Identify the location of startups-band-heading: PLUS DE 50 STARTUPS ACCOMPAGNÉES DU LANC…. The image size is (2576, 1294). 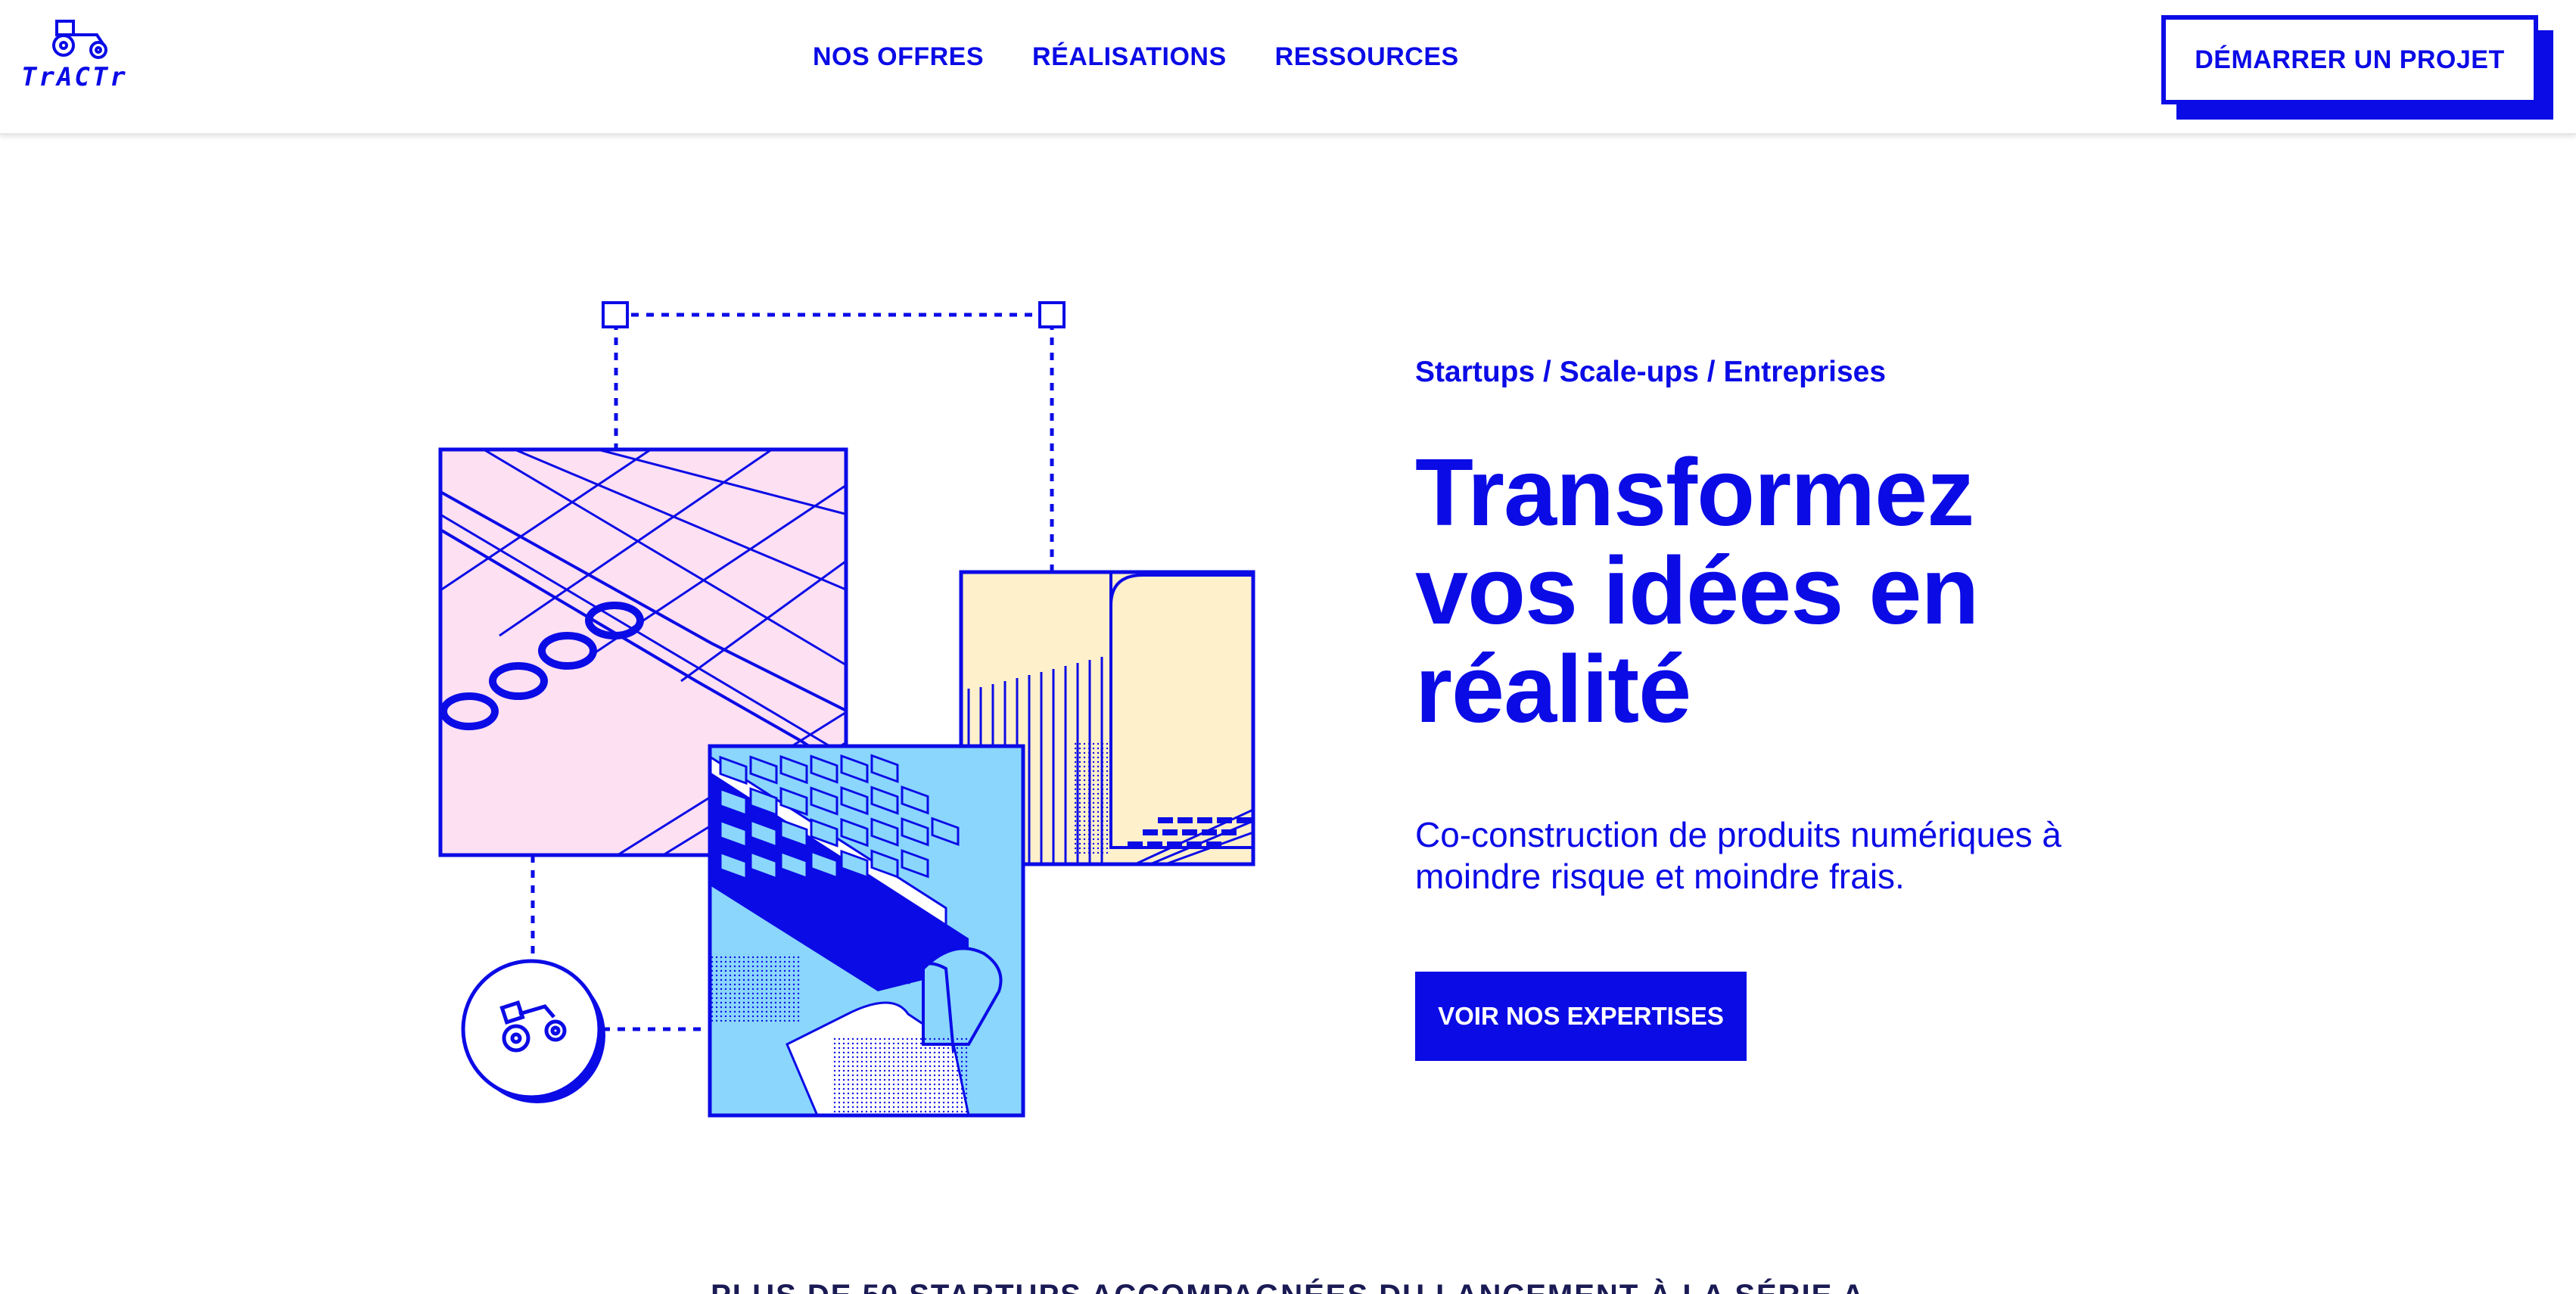
(1288, 1286).